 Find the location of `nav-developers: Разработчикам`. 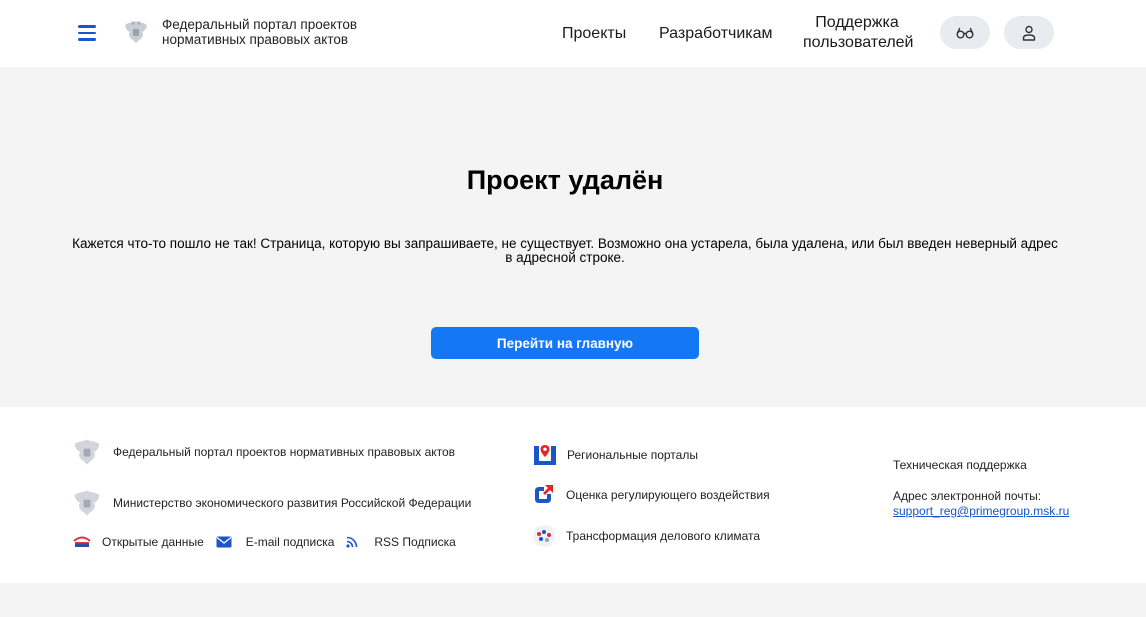

nav-developers: Разработчикам is located at coordinates (716, 34).